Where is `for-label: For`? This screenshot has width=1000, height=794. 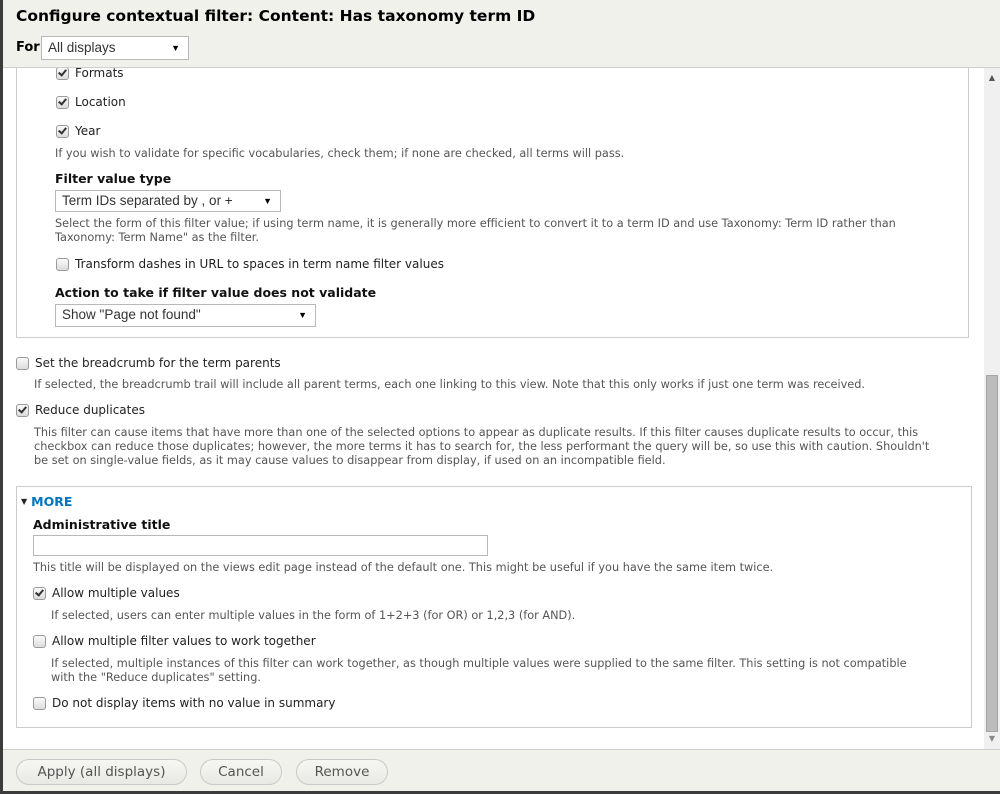
for-label: For is located at coordinates (28, 47).